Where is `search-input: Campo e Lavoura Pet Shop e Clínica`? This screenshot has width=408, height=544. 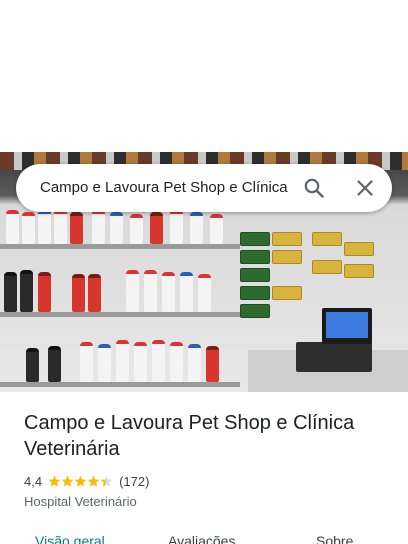
search-input: Campo e Lavoura Pet Shop e Clínica is located at coordinates (164, 188).